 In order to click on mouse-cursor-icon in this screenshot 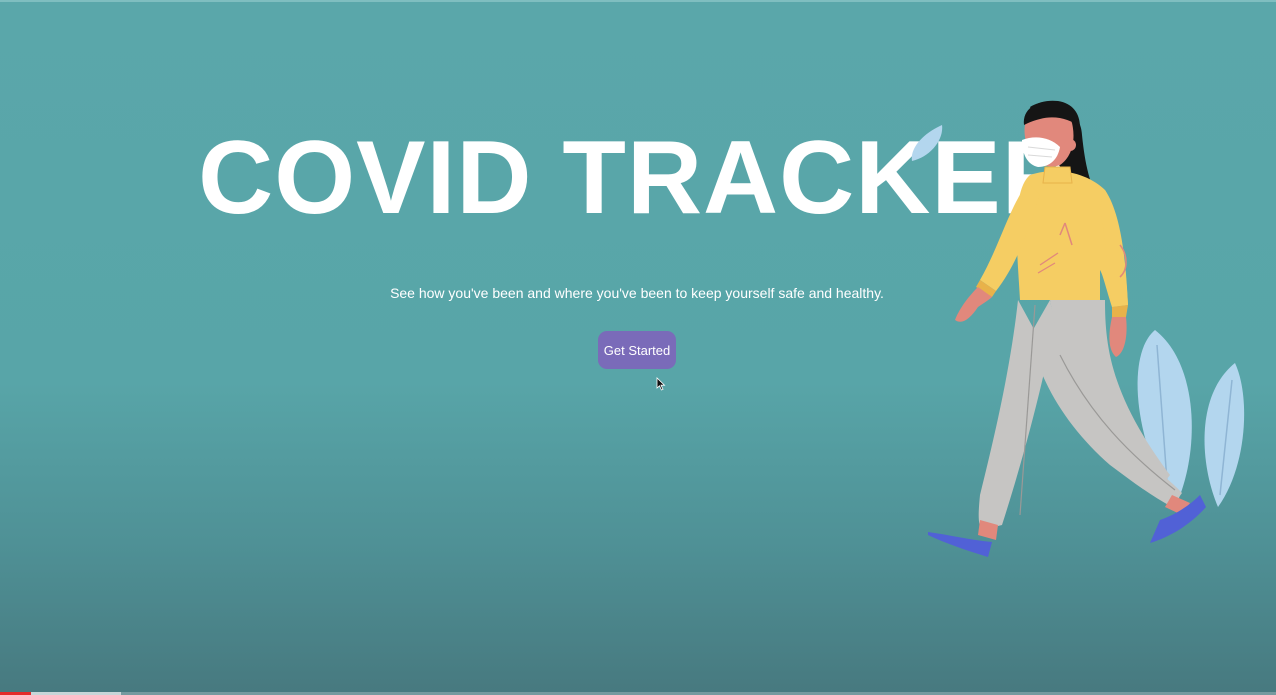, I will do `click(661, 384)`.